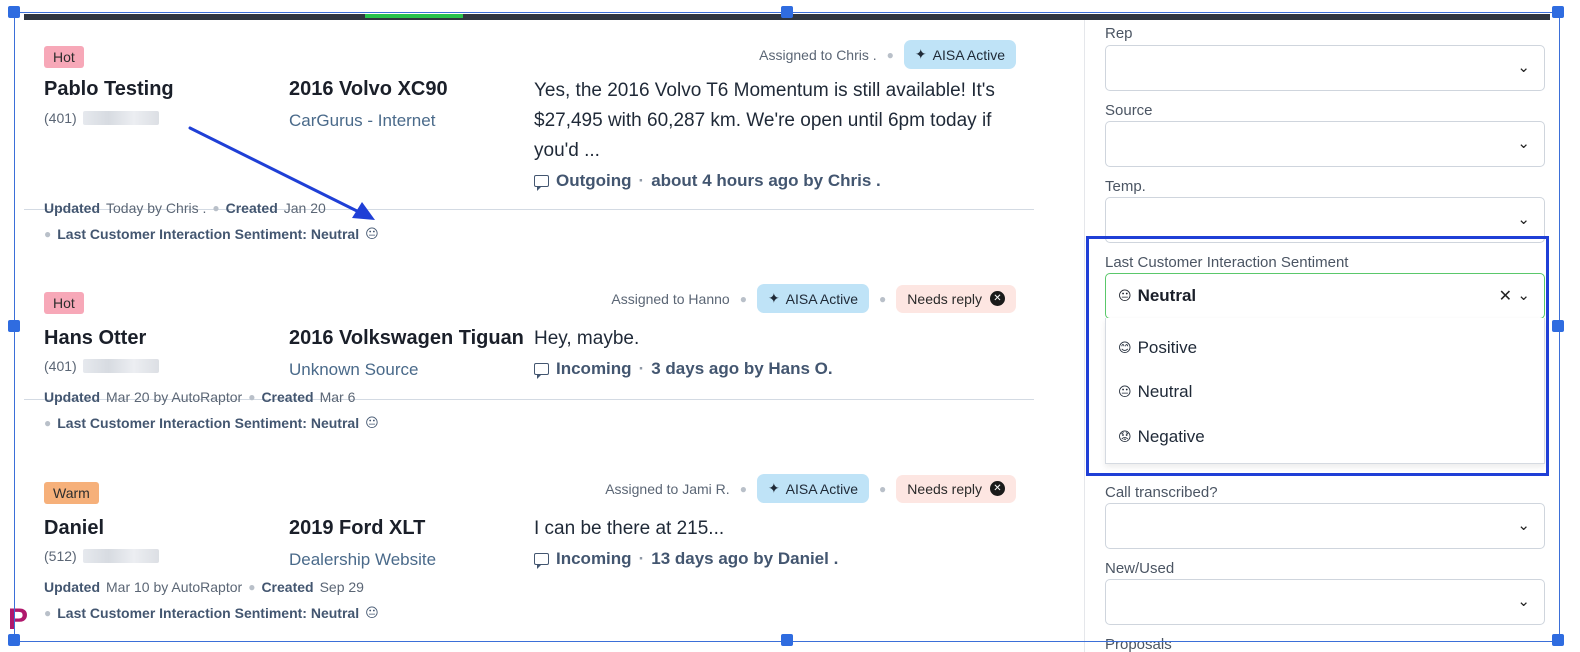 The width and height of the screenshot is (1580, 652). What do you see at coordinates (1325, 296) in the screenshot?
I see `sentiment-select: 😐 Neutral ✕ ⌄` at bounding box center [1325, 296].